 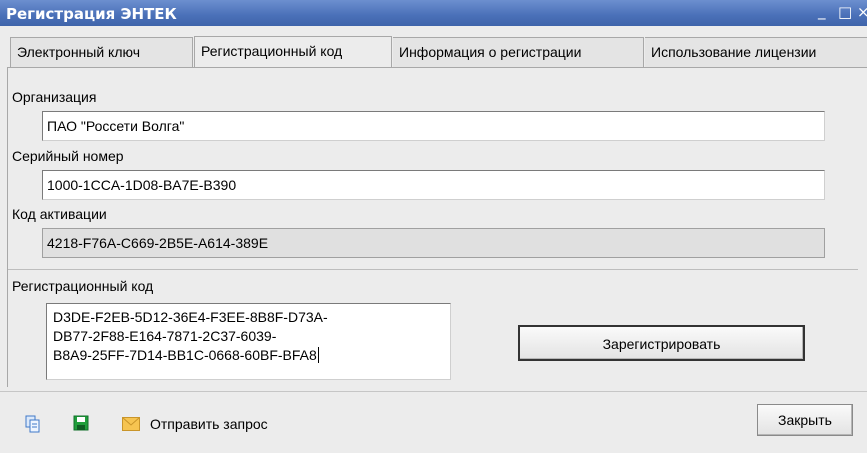 What do you see at coordinates (822, 11) in the screenshot?
I see `minimize-button: _` at bounding box center [822, 11].